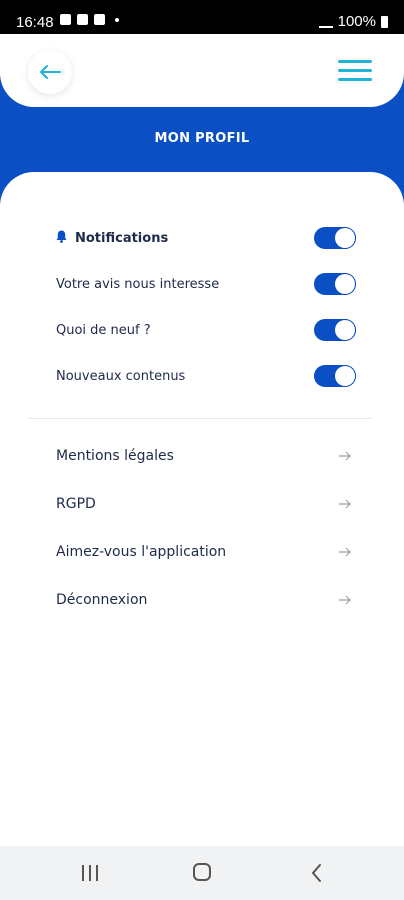 This screenshot has width=404, height=900. I want to click on quoi-de-neuf-label: Quoi de neuf ?, so click(103, 330).